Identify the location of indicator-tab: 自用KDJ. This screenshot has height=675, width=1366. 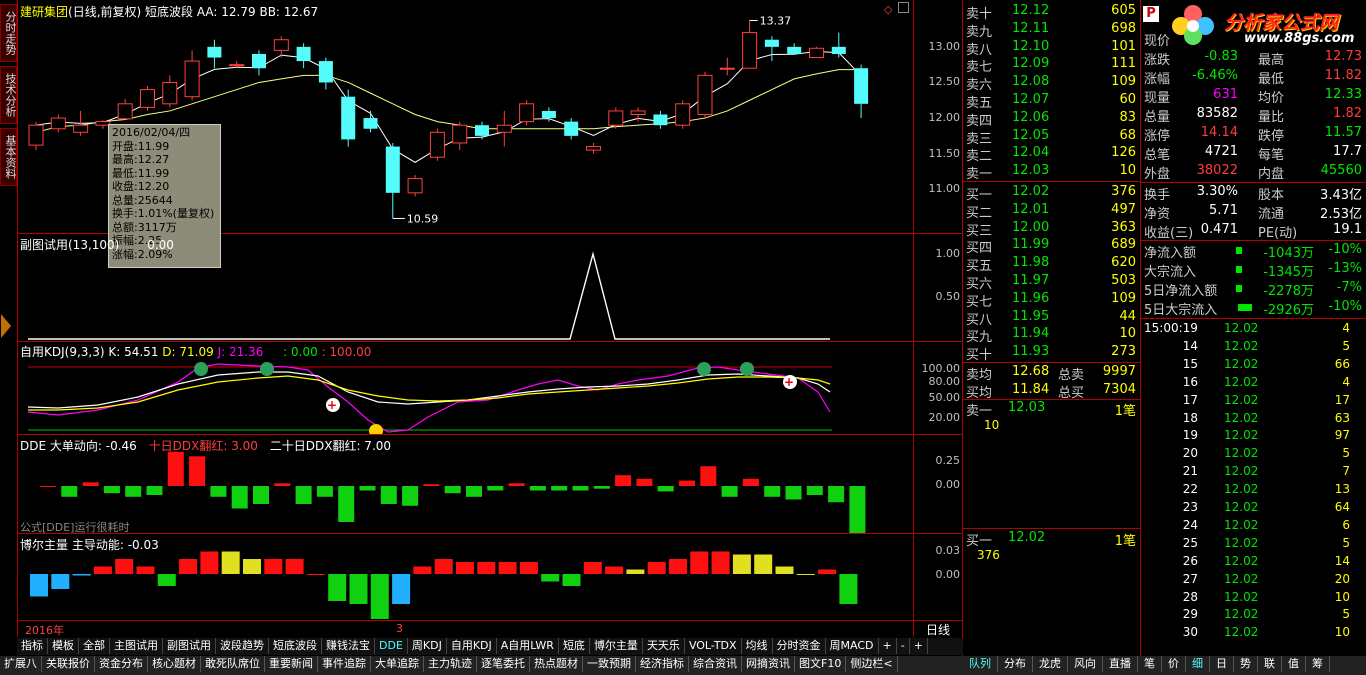
(471, 646).